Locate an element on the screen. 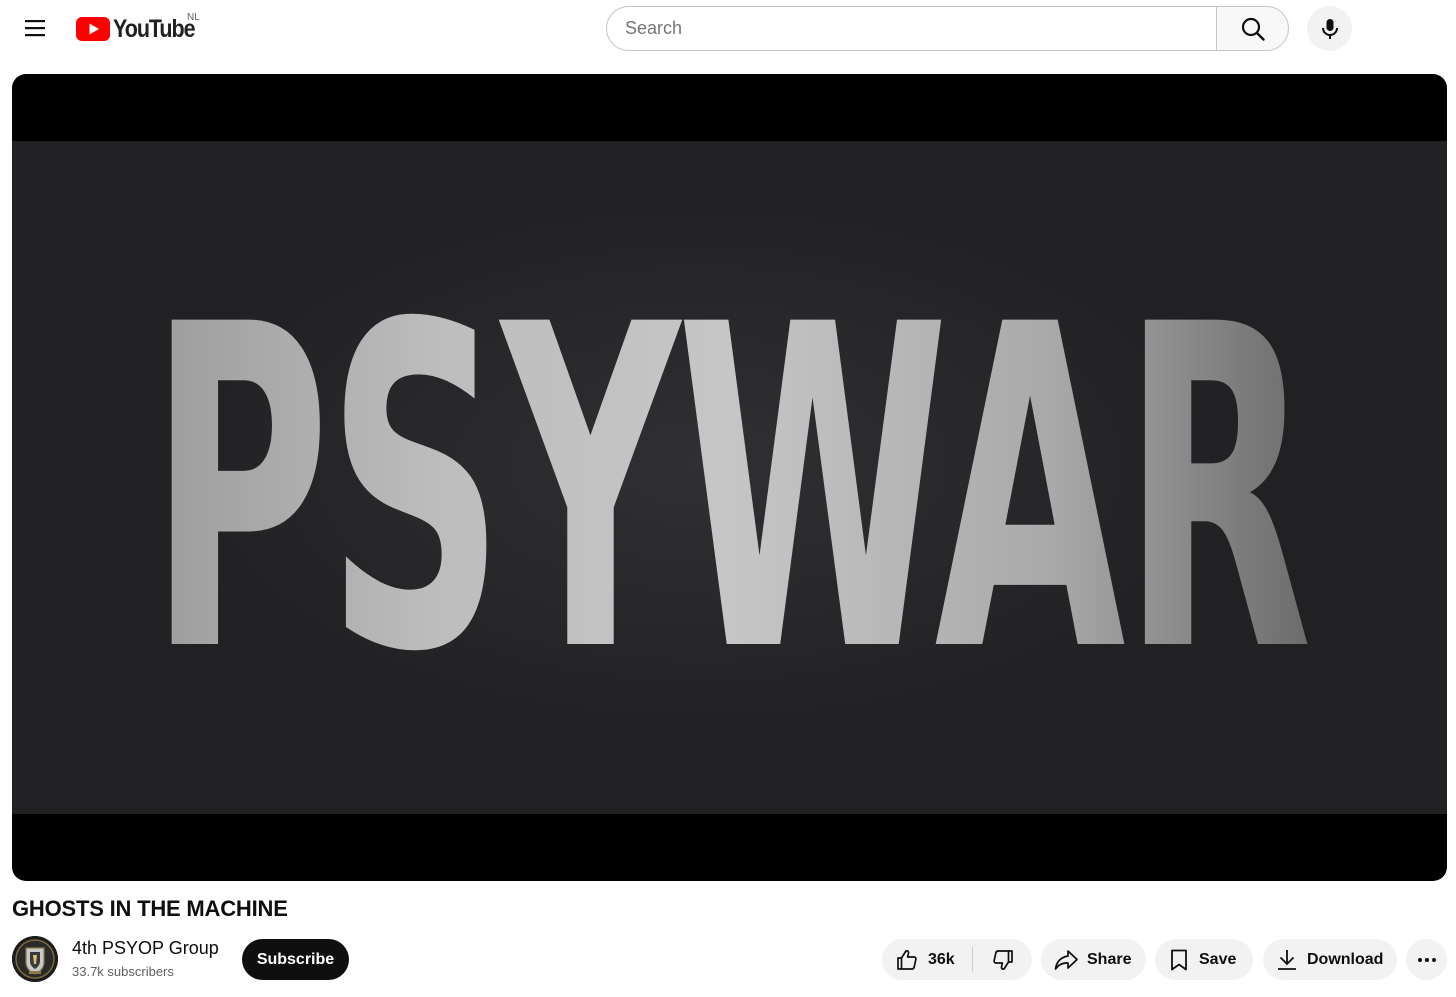 The width and height of the screenshot is (1456, 997). microphone-icon is located at coordinates (1329, 28).